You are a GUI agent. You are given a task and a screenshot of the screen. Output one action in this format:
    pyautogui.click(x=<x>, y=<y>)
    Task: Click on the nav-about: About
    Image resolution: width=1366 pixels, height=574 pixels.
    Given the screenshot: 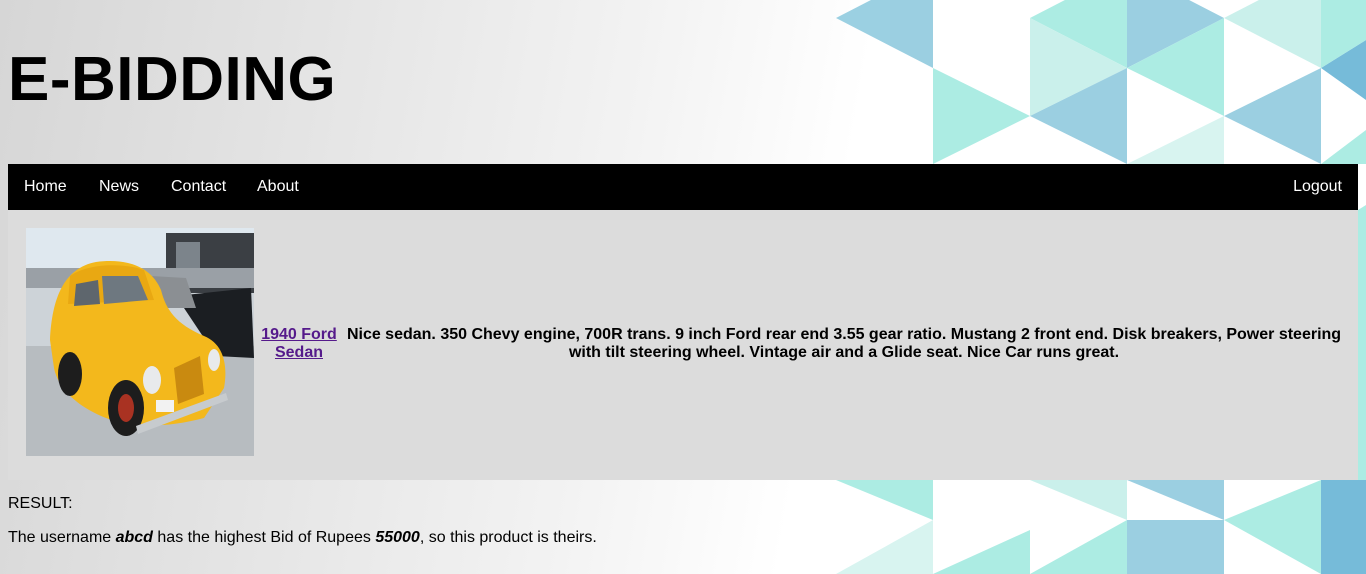 What is the action you would take?
    pyautogui.click(x=278, y=187)
    